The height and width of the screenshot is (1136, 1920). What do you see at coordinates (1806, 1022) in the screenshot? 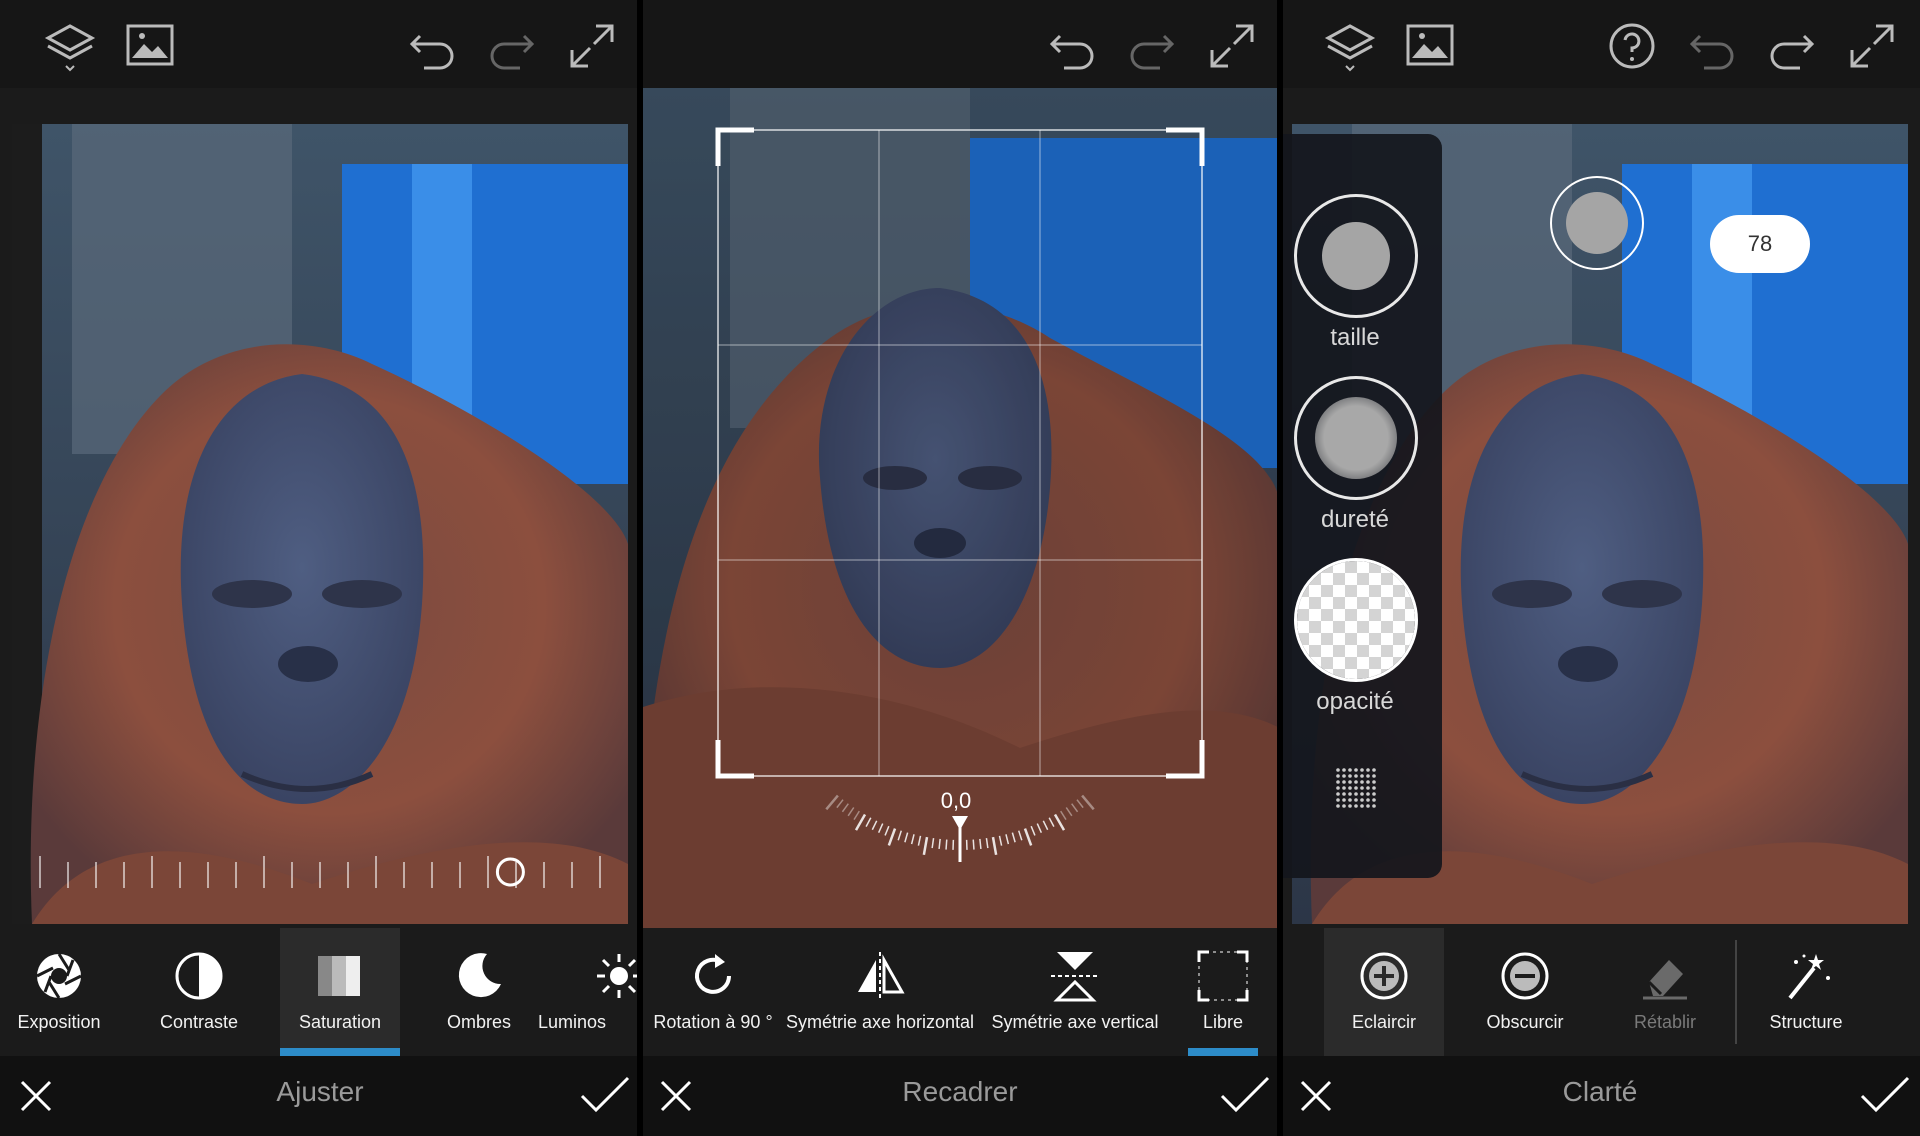
I see `tool-label: Structure` at bounding box center [1806, 1022].